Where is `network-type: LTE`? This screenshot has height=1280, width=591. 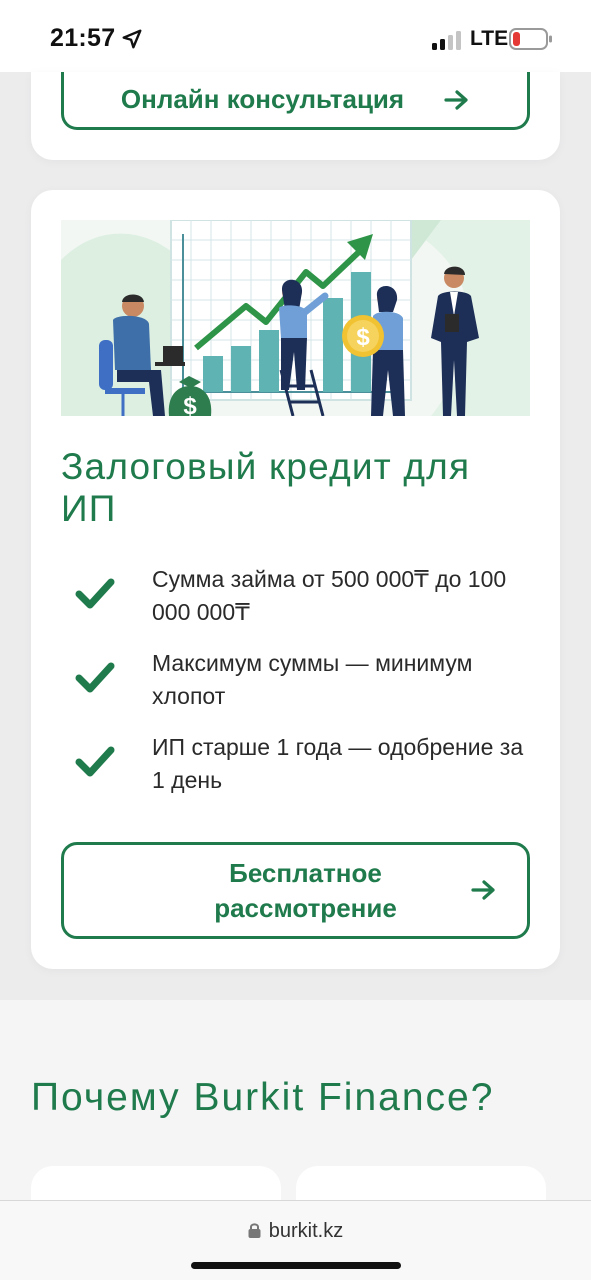
network-type: LTE is located at coordinates (489, 38).